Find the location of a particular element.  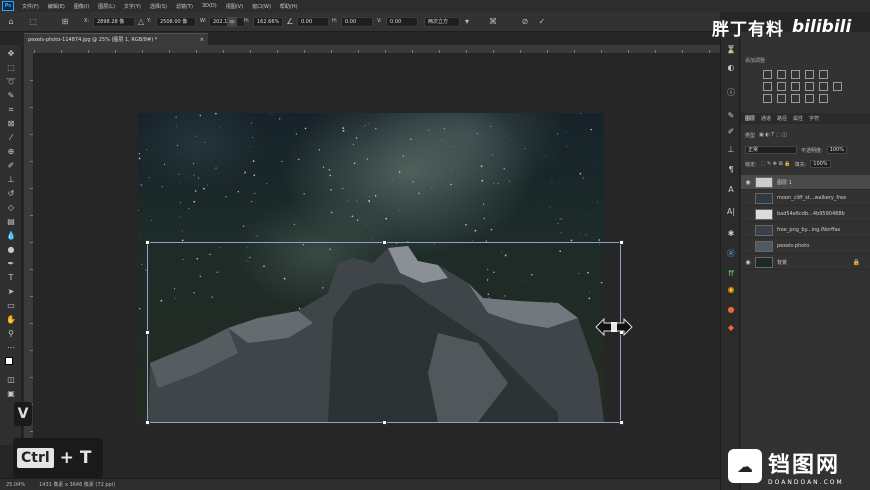

tab-properties: 属性 is located at coordinates (798, 118).